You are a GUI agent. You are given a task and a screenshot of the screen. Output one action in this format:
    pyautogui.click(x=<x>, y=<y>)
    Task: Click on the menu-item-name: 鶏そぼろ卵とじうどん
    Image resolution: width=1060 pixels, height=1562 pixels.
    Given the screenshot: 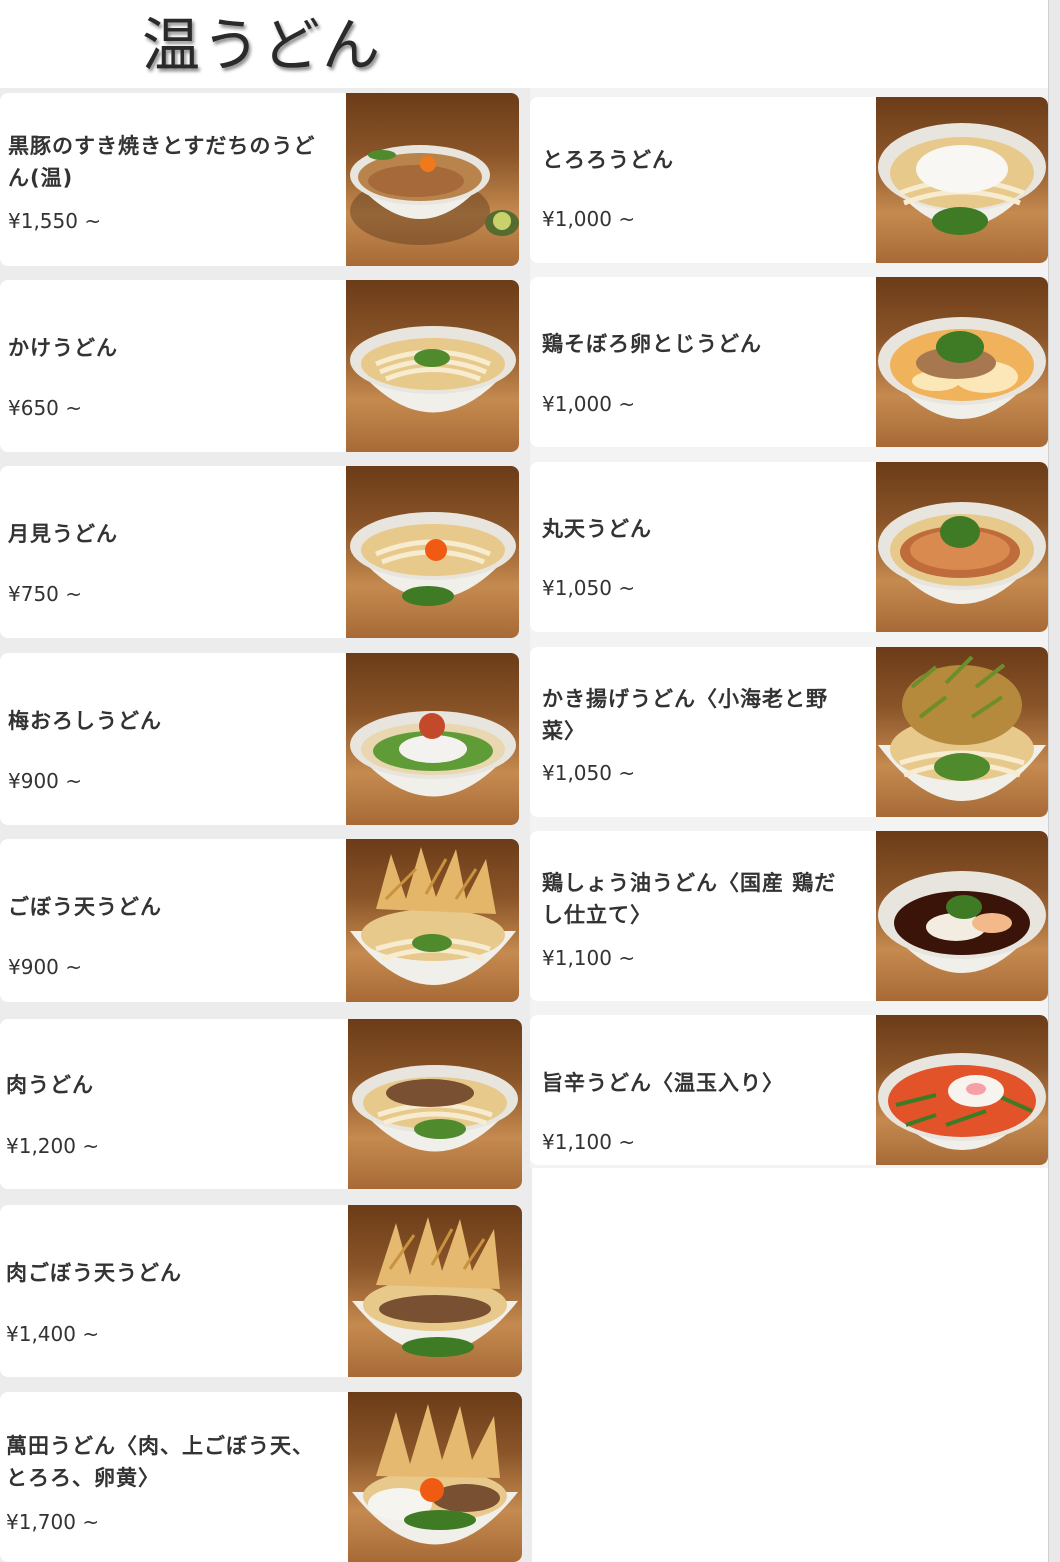 What is the action you would take?
    pyautogui.click(x=652, y=344)
    